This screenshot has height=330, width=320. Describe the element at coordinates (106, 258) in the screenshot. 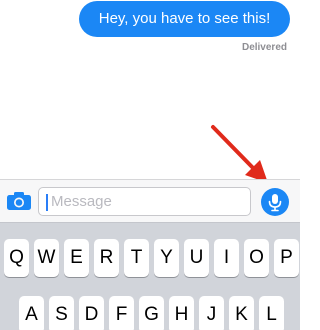

I see `key-r: R` at that location.